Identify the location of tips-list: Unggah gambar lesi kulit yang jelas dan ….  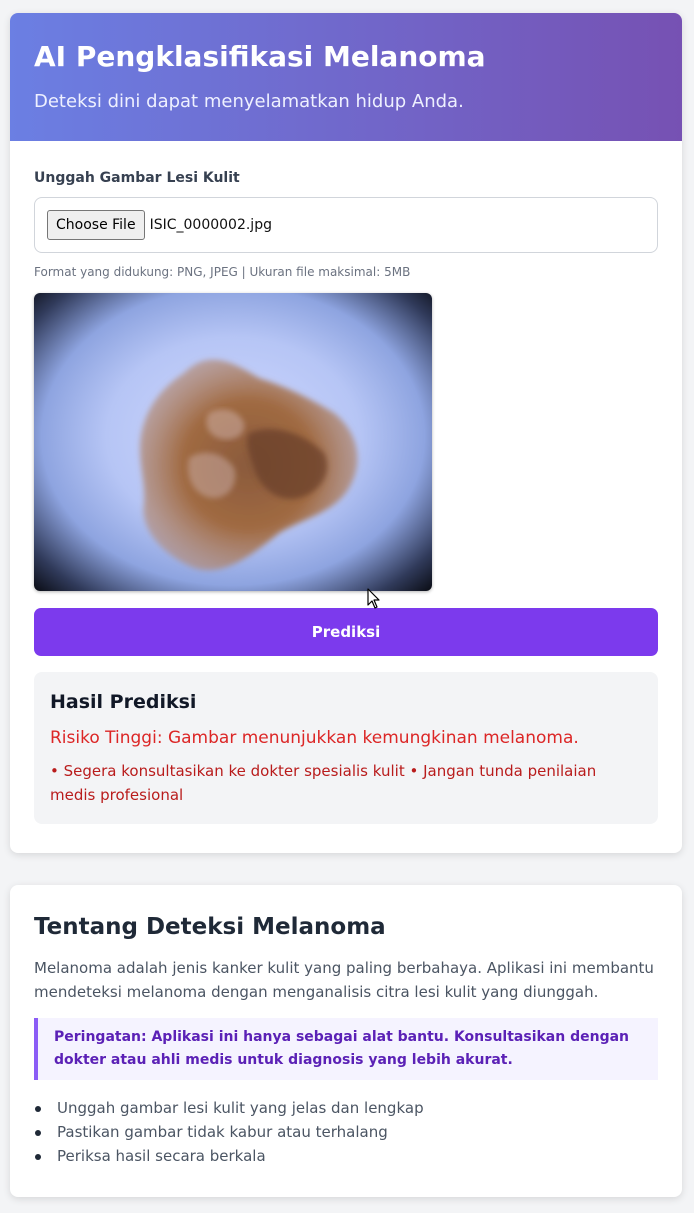
(346, 1132).